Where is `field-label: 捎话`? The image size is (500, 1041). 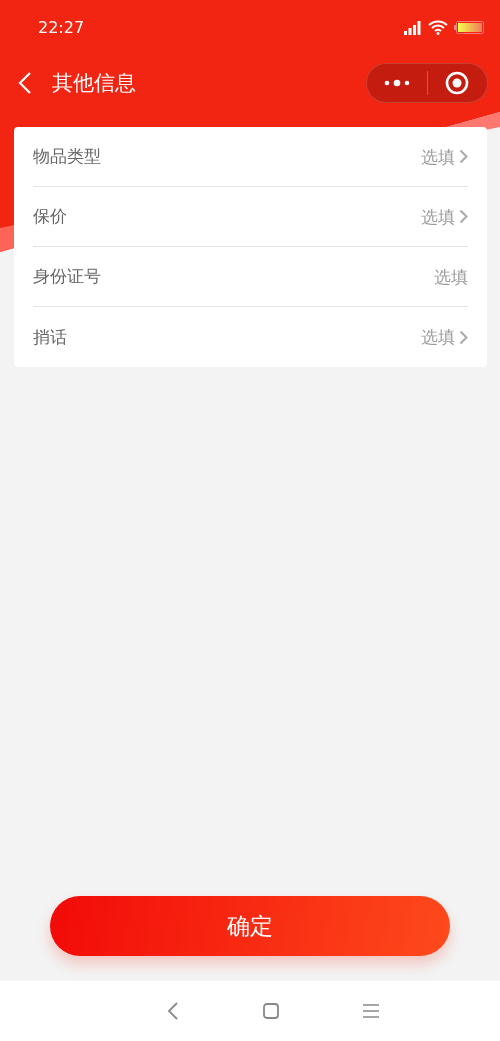
field-label: 捎话 is located at coordinates (50, 337).